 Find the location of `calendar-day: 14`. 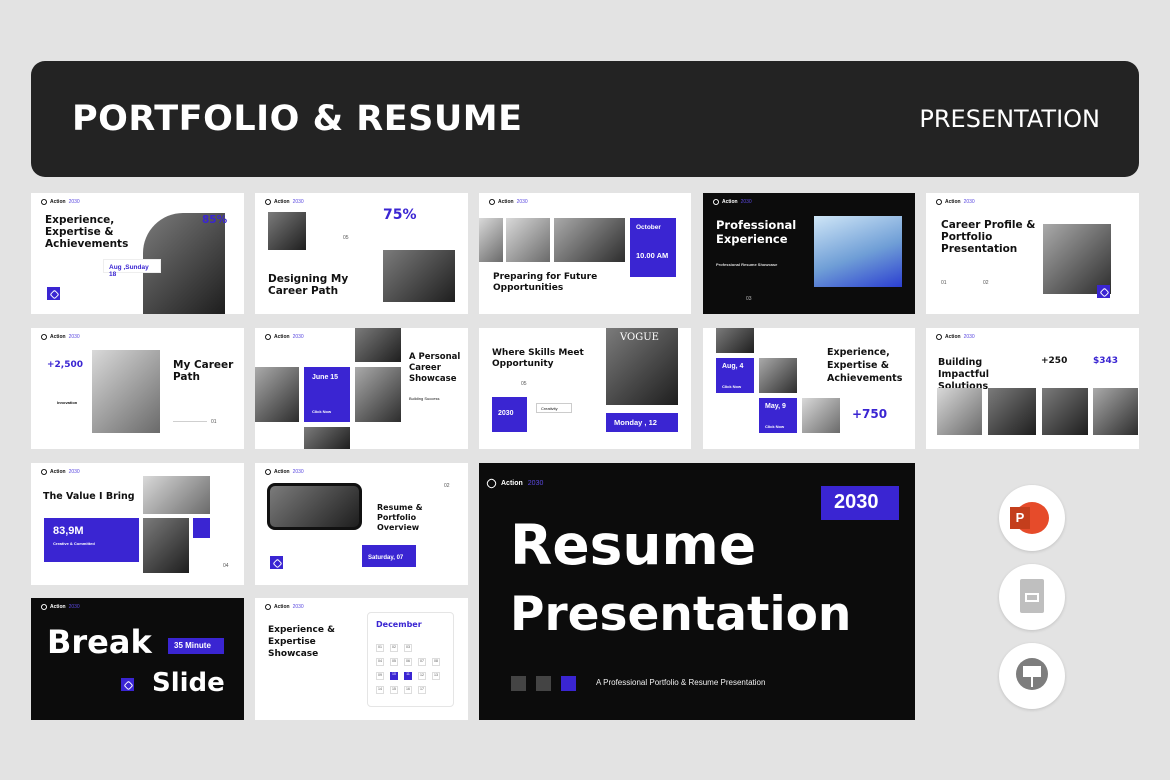

calendar-day: 14 is located at coordinates (380, 690).